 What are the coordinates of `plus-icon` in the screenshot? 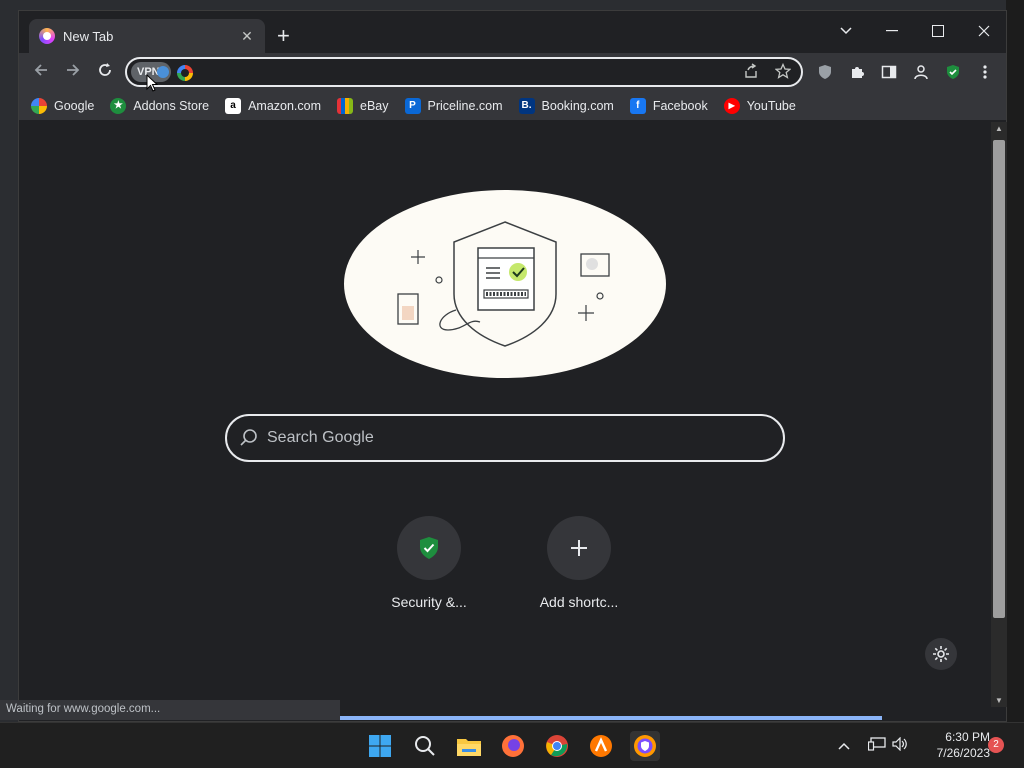 It's located at (579, 548).